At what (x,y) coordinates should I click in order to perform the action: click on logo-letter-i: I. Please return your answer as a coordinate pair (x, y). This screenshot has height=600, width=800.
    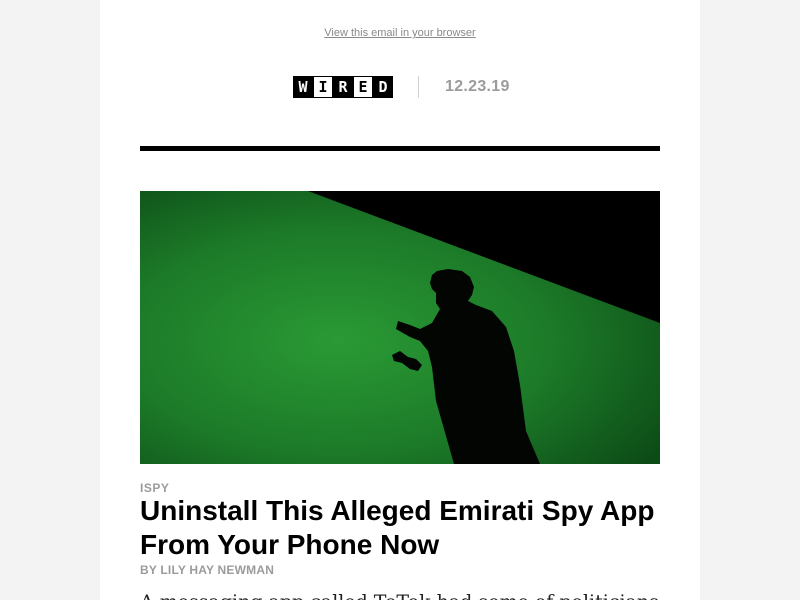
    Looking at the image, I should click on (323, 87).